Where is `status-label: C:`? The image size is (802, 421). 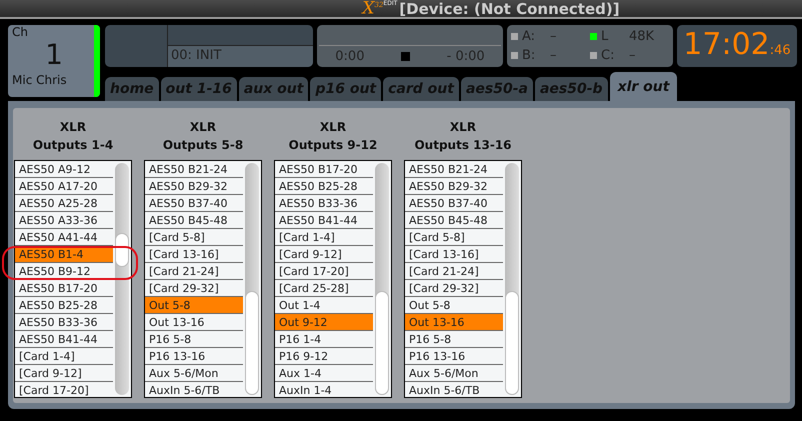
status-label: C: is located at coordinates (608, 55).